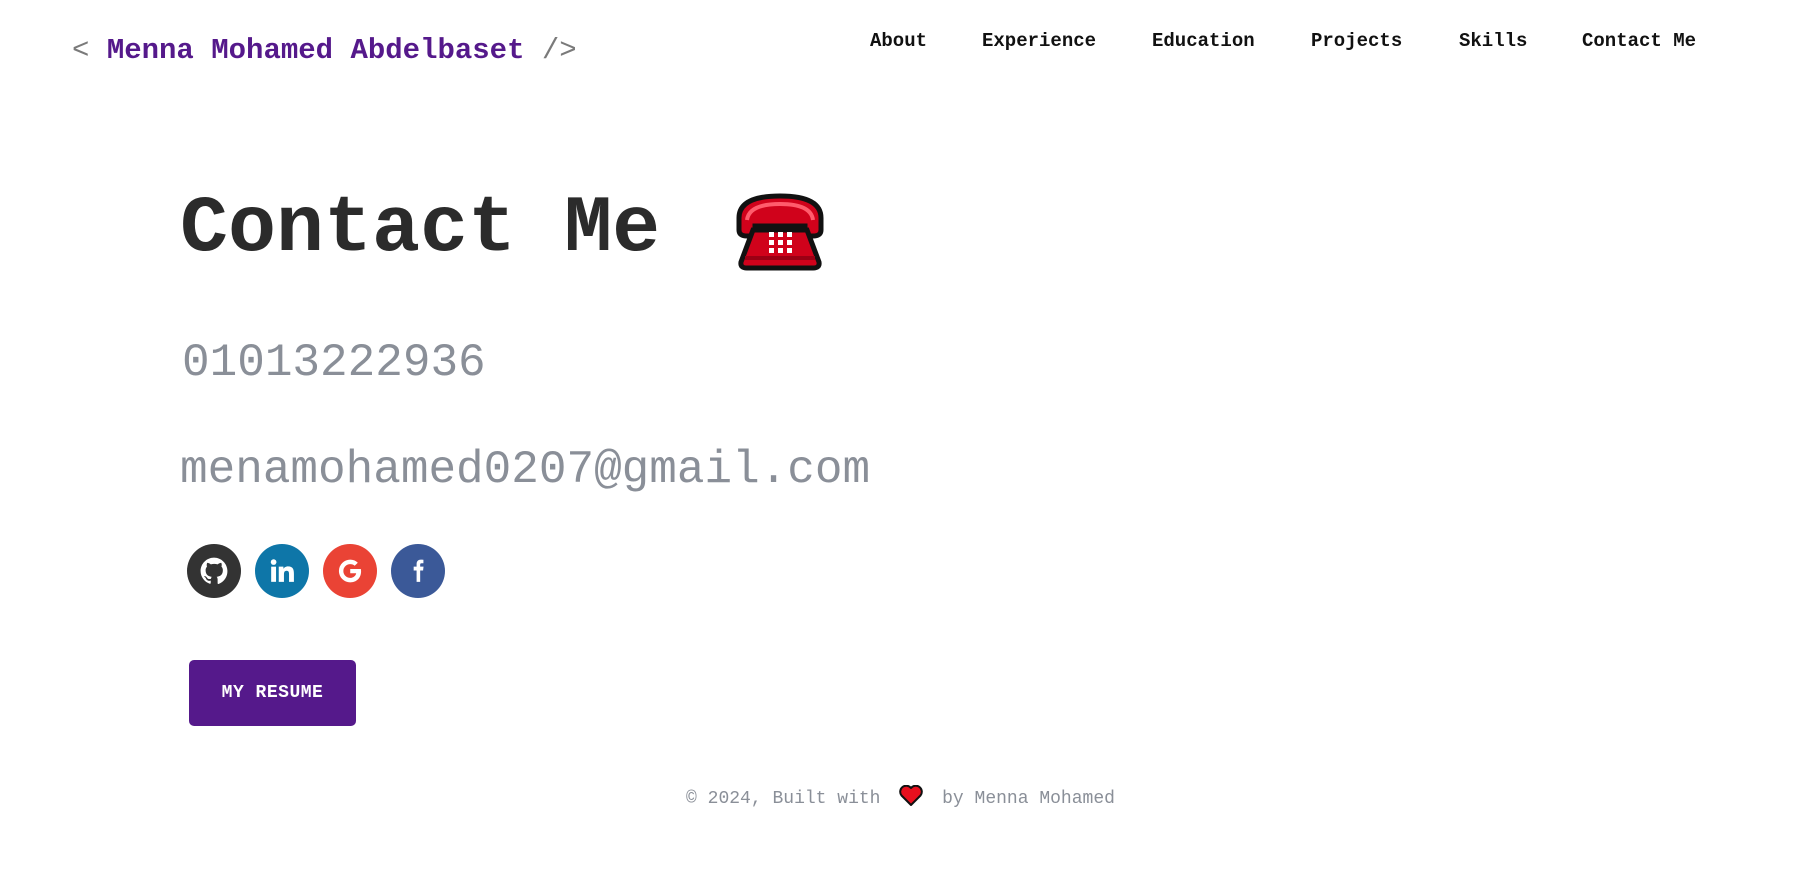 This screenshot has width=1801, height=871. I want to click on nav-link-skills: Skills, so click(1493, 41).